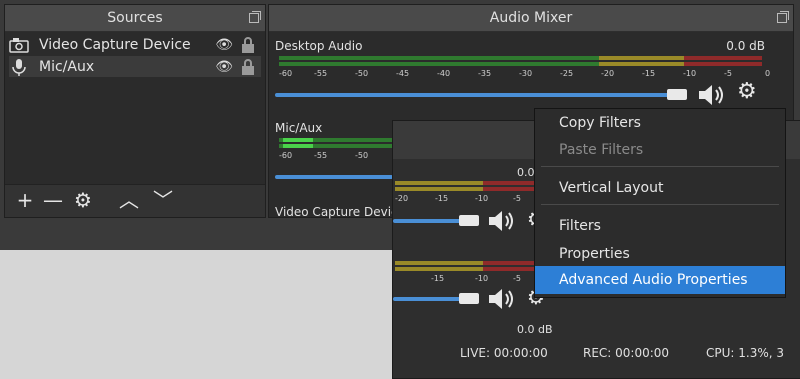  What do you see at coordinates (299, 128) in the screenshot?
I see `channel-name-mic: Mic/Aux` at bounding box center [299, 128].